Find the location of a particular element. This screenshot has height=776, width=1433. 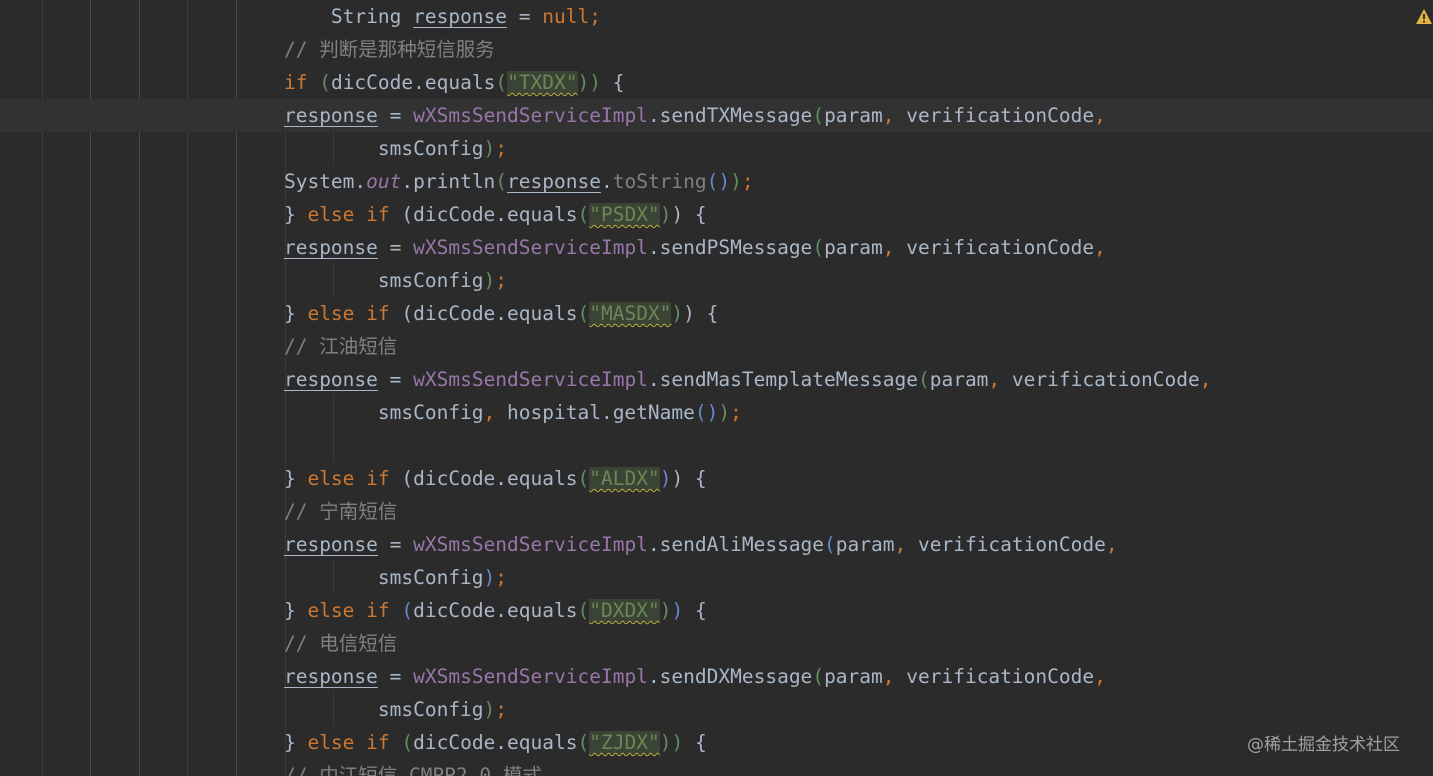

code-token: (dicCode.equals is located at coordinates (489, 214).